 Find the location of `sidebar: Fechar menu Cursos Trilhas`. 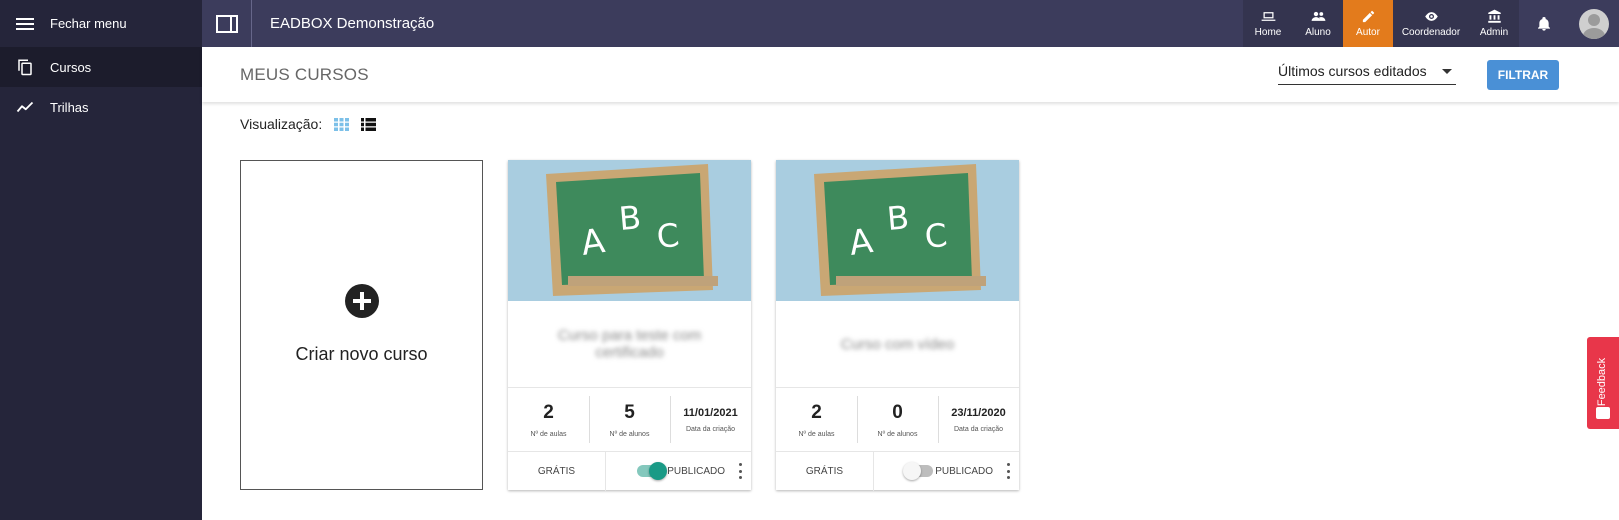

sidebar: Fechar menu Cursos Trilhas is located at coordinates (101, 260).